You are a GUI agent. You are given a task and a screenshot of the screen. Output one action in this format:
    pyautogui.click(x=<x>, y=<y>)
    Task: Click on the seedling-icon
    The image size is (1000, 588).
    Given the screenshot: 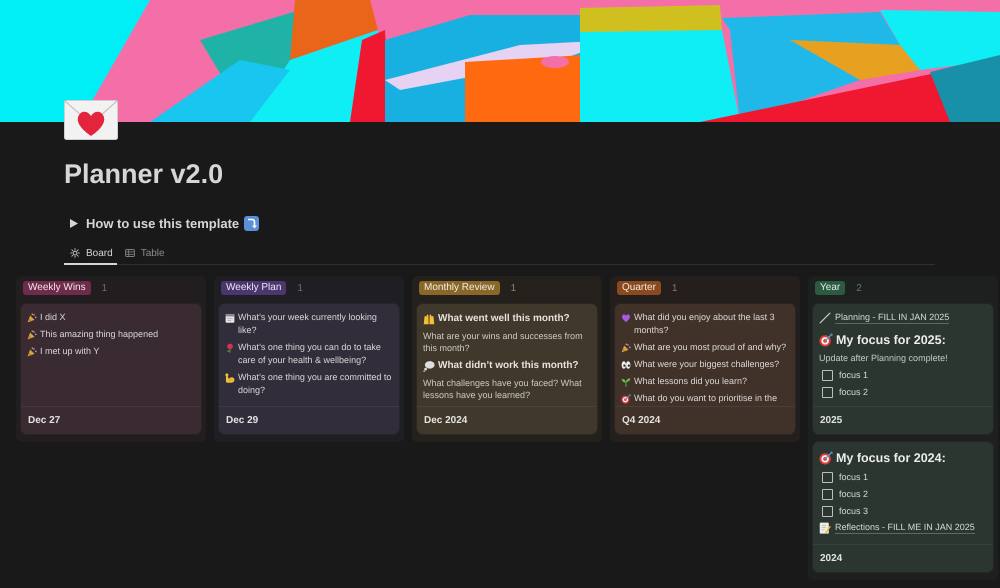 What is the action you would take?
    pyautogui.click(x=626, y=381)
    